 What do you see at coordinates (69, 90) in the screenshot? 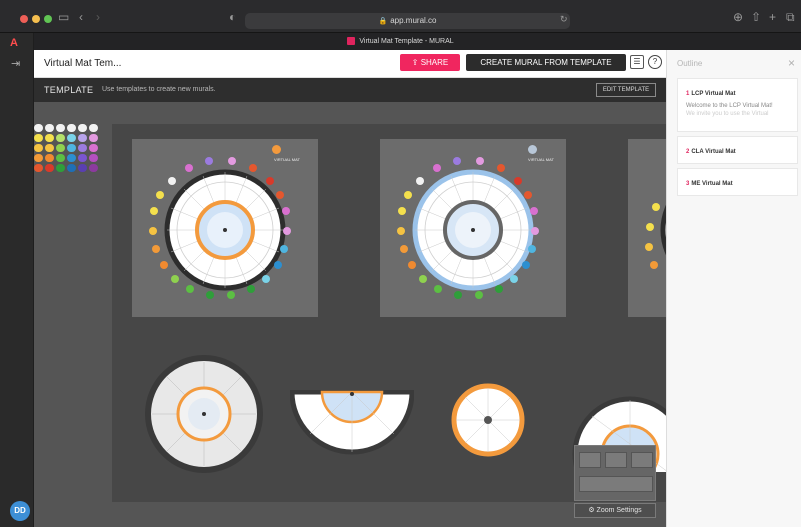
I see `template-label: TEMPLATE` at bounding box center [69, 90].